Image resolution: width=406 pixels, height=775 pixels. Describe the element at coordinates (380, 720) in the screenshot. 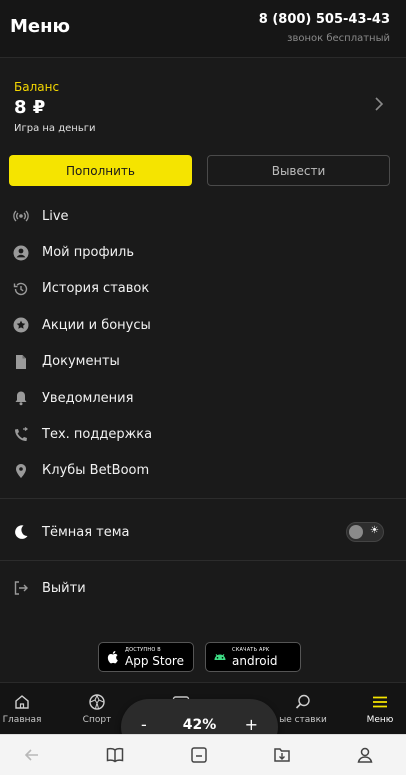

I see `nav-label: Меню` at that location.